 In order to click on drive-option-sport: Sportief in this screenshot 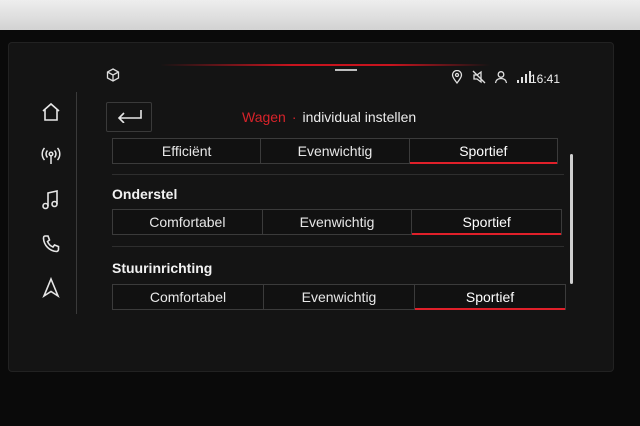, I will do `click(483, 151)`.